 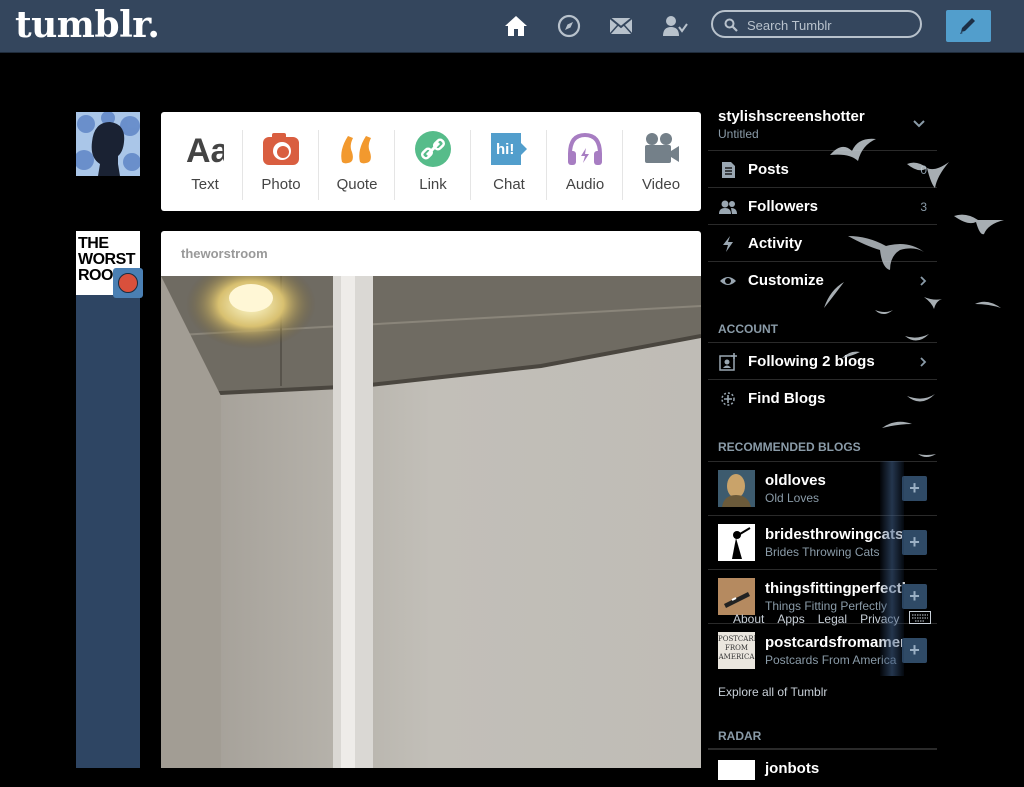 What do you see at coordinates (832, 25) in the screenshot?
I see `search-input` at bounding box center [832, 25].